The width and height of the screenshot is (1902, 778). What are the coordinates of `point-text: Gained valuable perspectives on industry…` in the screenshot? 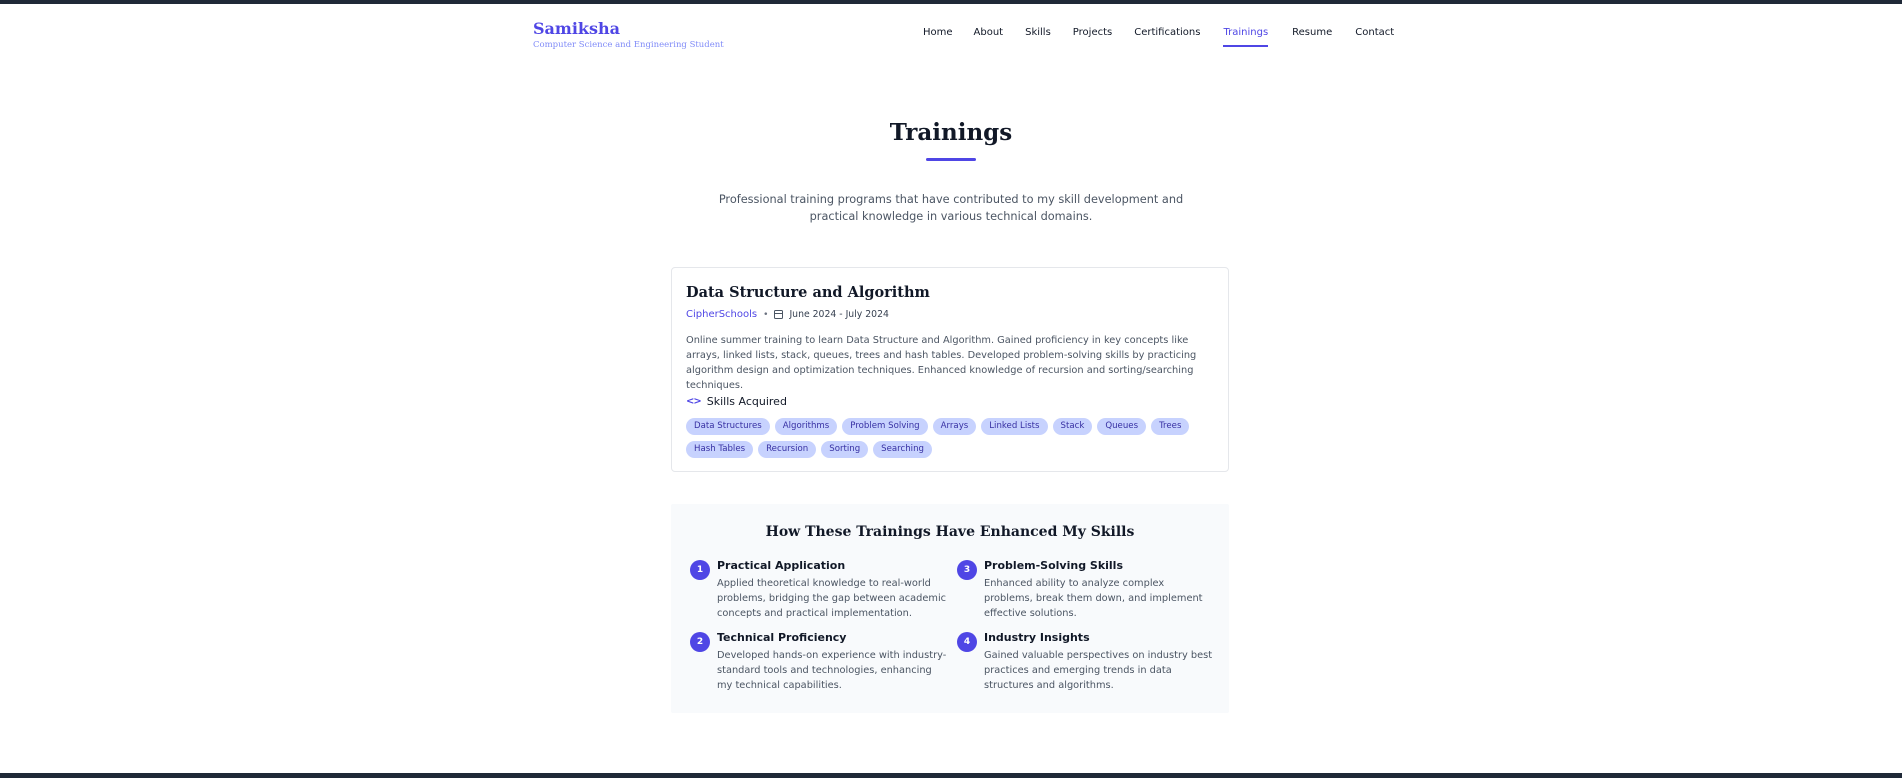 It's located at (1098, 670).